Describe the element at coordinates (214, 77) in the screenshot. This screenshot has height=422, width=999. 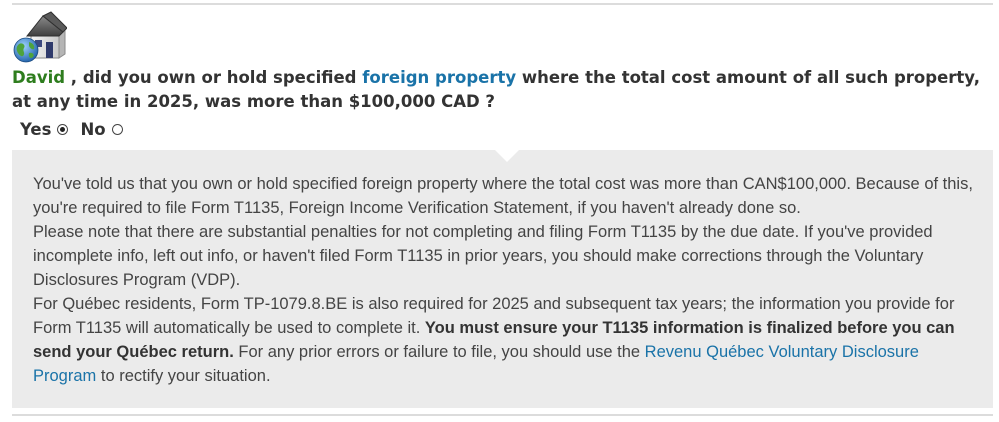
I see `question-part-1: , did you own or hold specified` at that location.